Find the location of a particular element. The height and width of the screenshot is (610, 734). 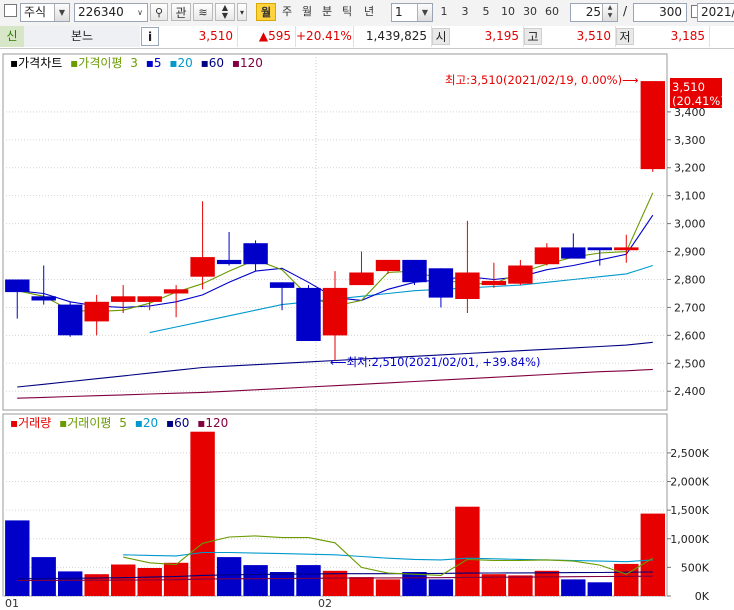

unit-60-label: 60 is located at coordinates (552, 11).